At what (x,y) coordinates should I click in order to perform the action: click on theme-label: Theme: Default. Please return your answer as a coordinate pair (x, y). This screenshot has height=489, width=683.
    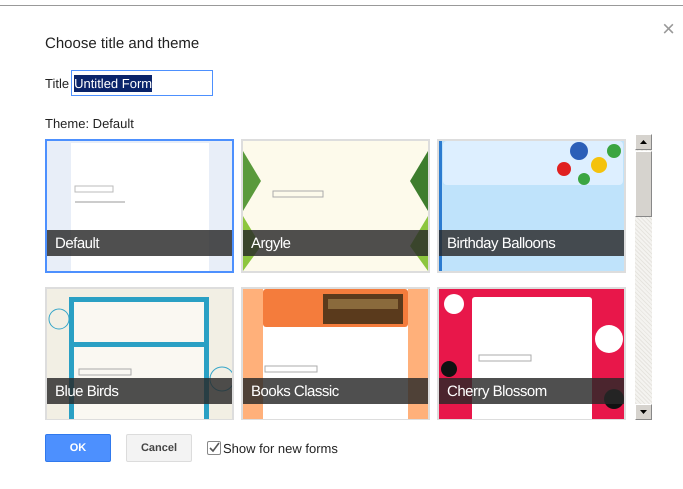
    Looking at the image, I should click on (90, 123).